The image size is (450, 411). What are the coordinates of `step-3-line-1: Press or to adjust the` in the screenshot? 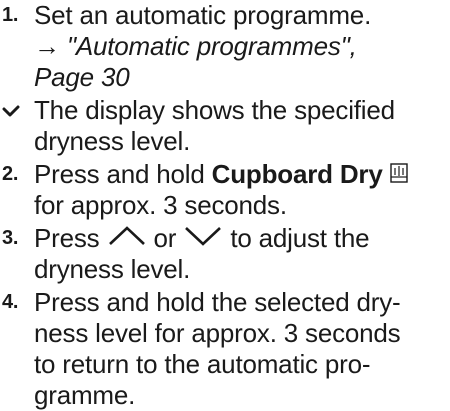 It's located at (242, 238).